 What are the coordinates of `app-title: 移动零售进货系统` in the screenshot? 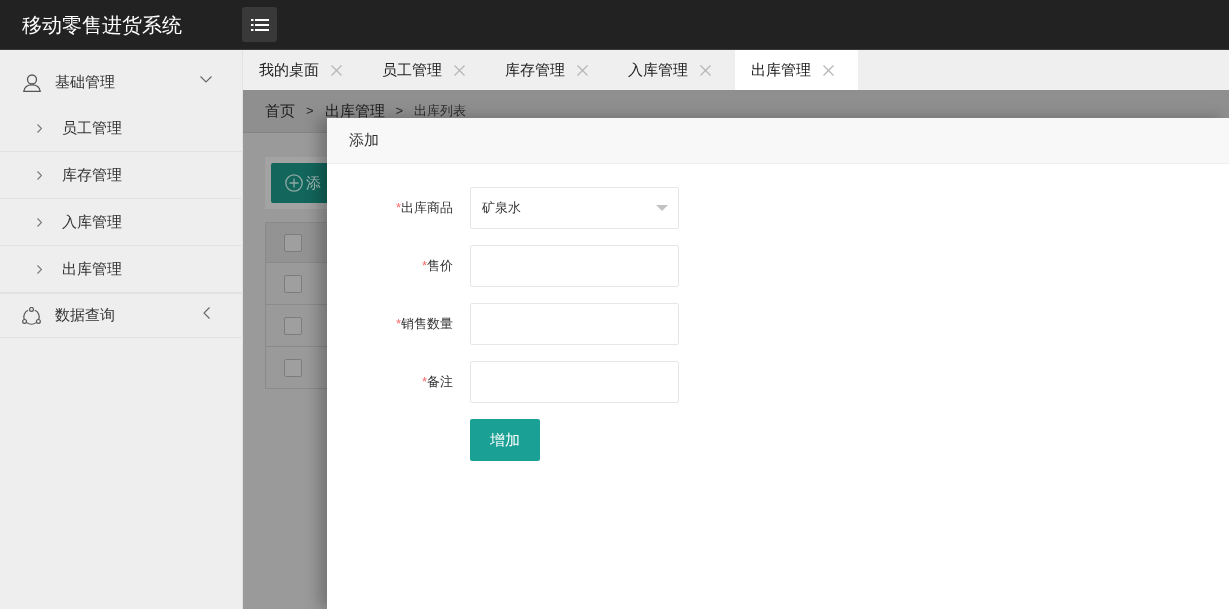 It's located at (102, 24).